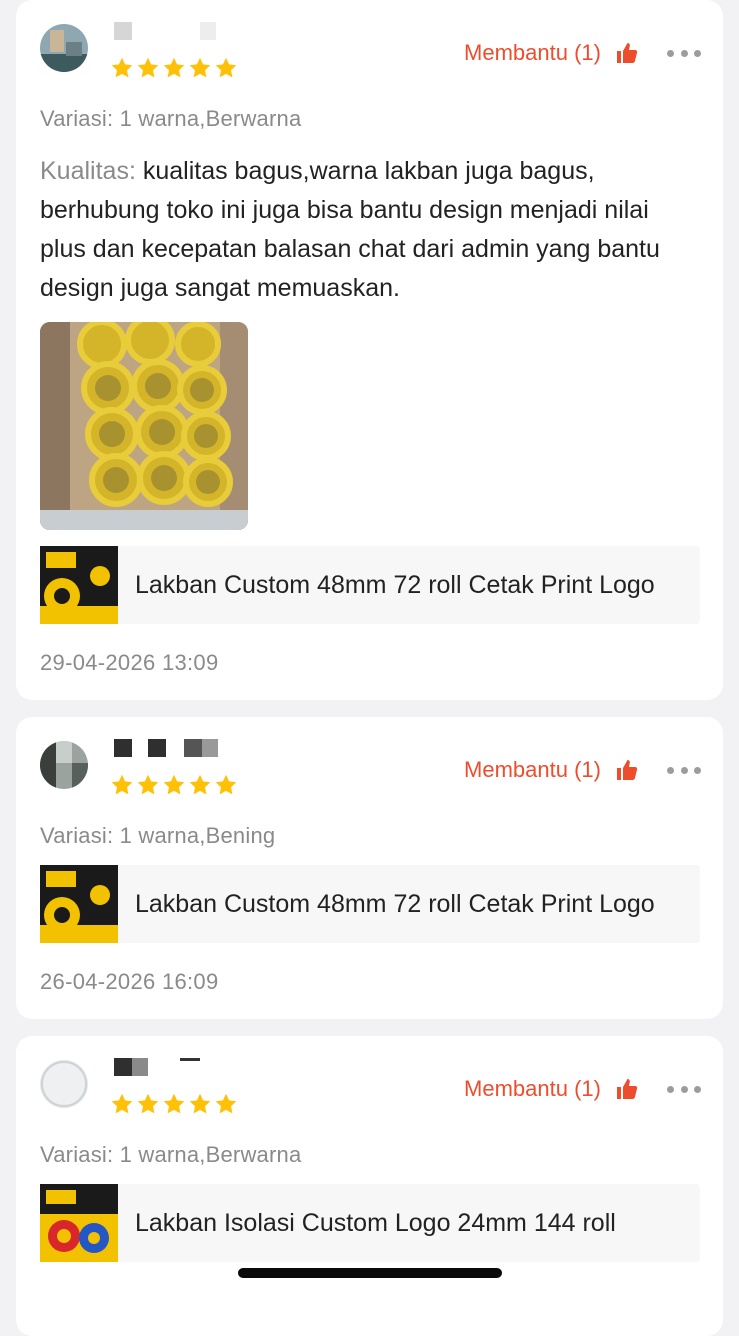 The height and width of the screenshot is (1336, 739). Describe the element at coordinates (144, 426) in the screenshot. I see `review-photo` at that location.